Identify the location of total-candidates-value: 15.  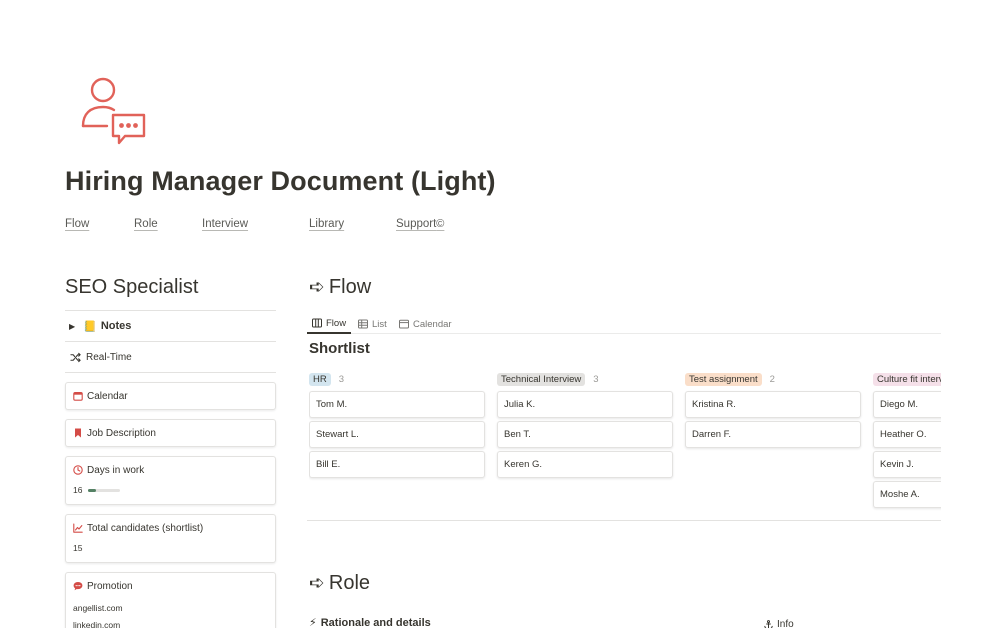
(78, 548).